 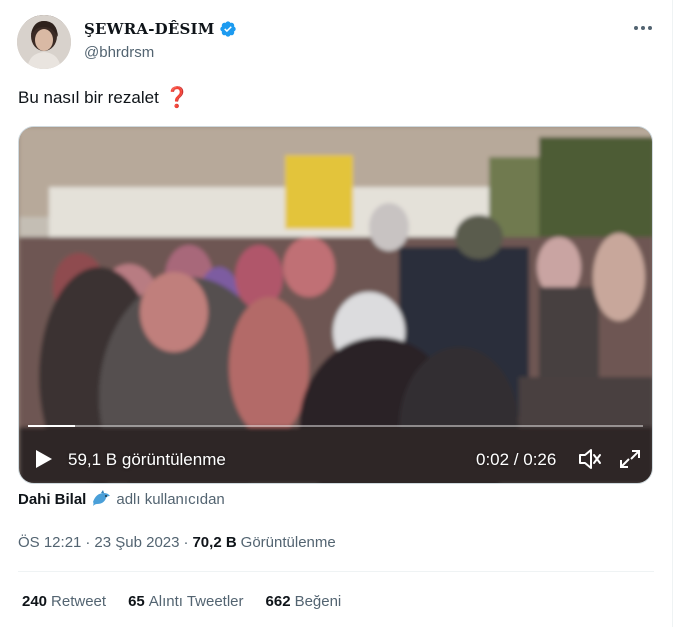 I want to click on tweet-view-count: 70,2 B, so click(x=214, y=542).